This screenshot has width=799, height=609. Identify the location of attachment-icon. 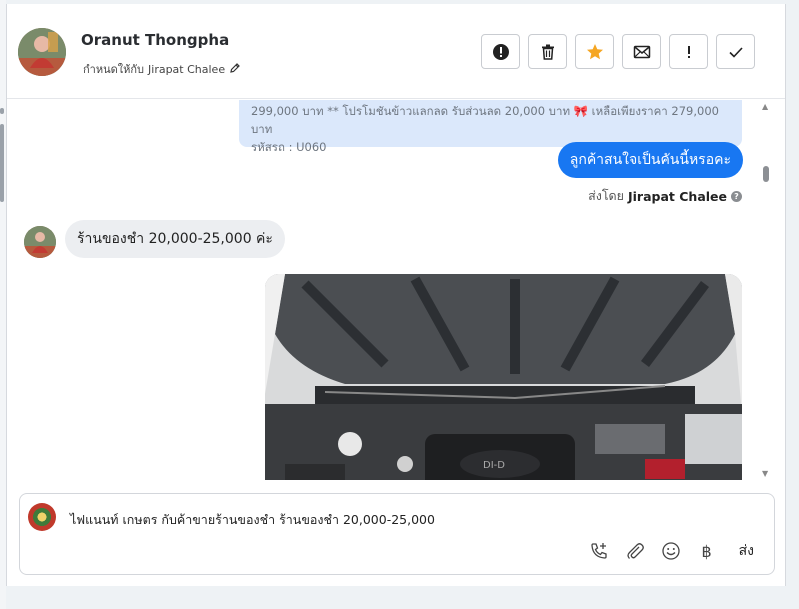
(635, 551).